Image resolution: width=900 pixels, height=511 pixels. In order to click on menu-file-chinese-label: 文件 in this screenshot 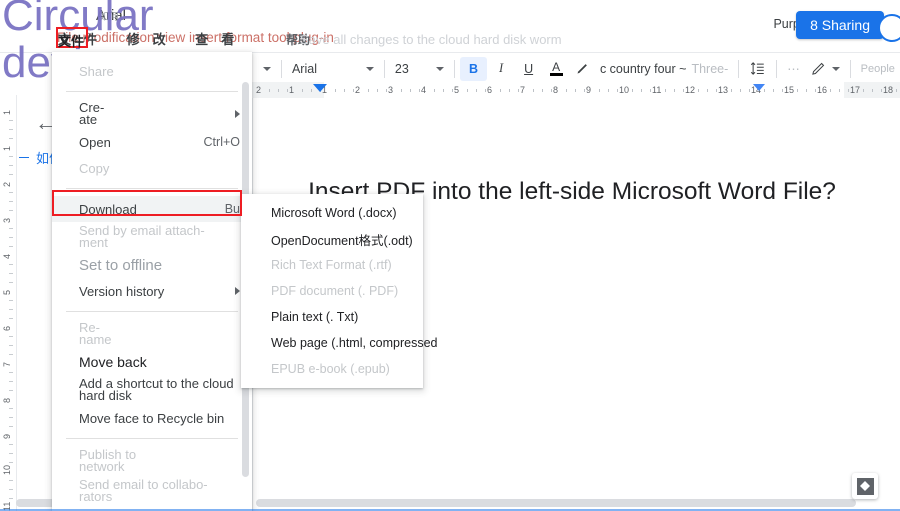, I will do `click(71, 40)`.